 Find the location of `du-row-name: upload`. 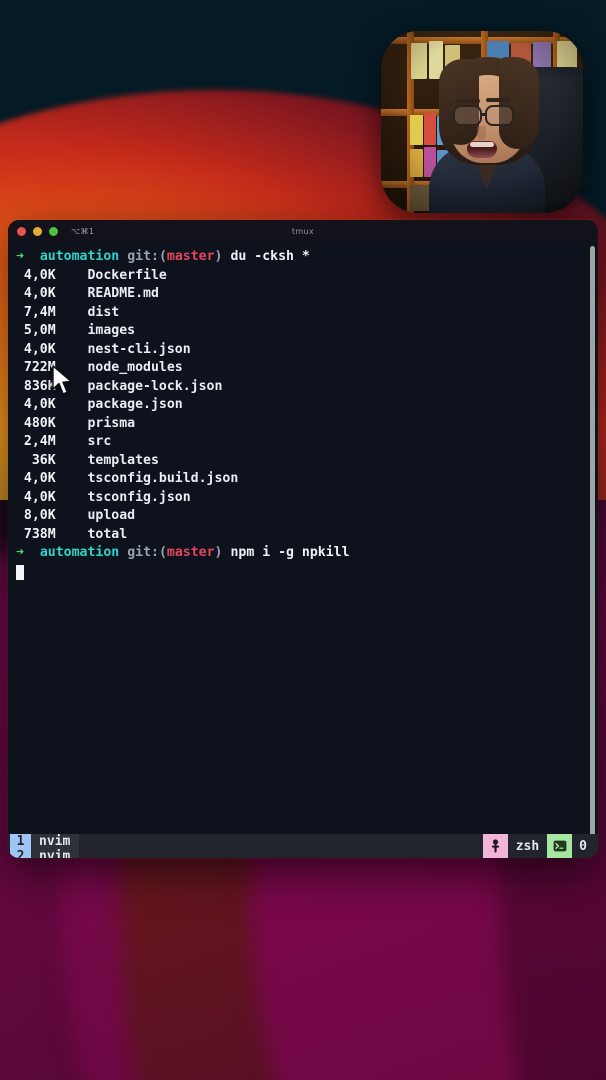

du-row-name: upload is located at coordinates (111, 515).